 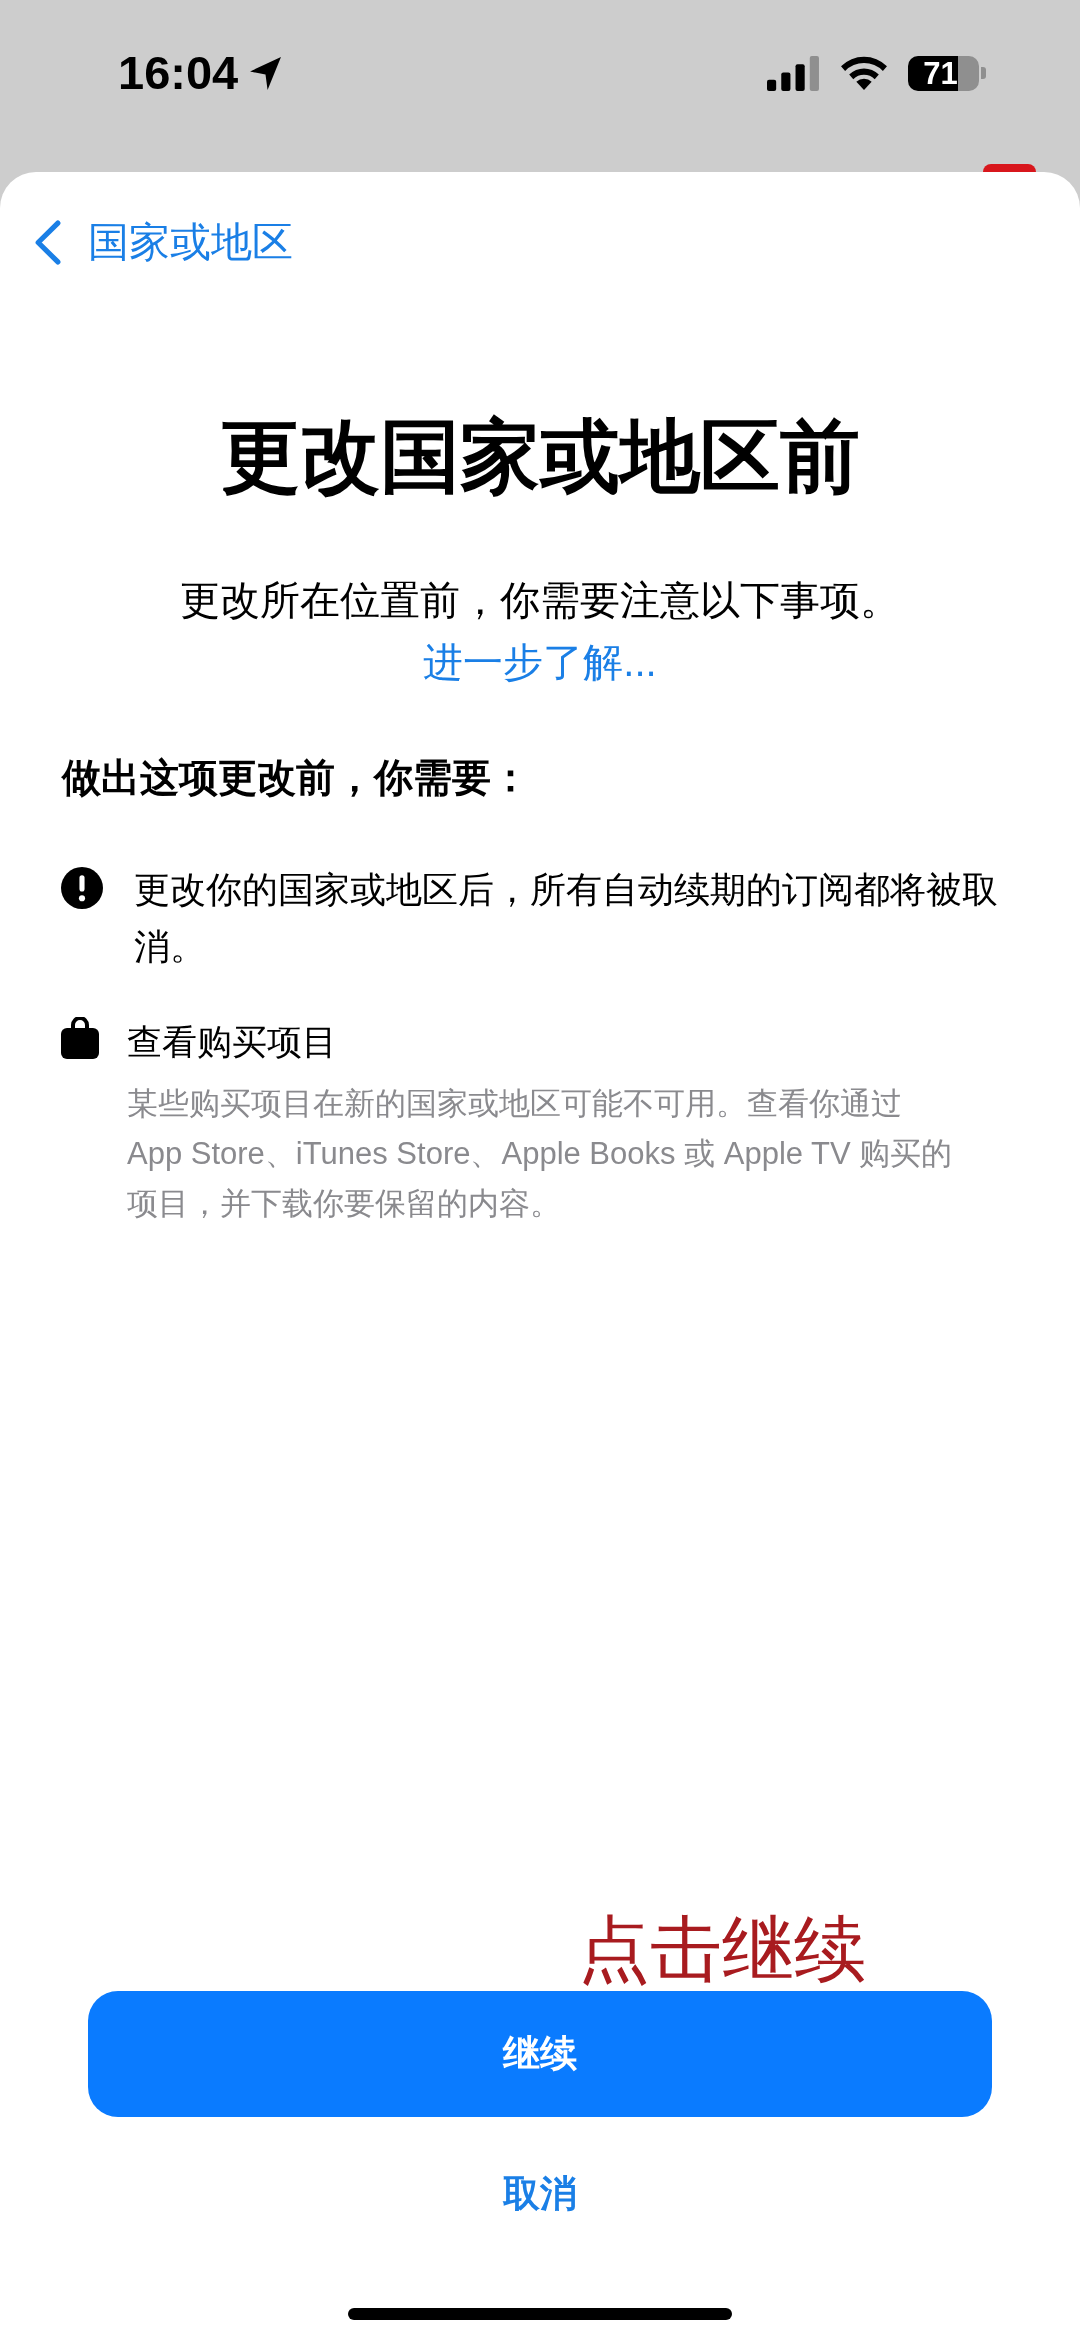 What do you see at coordinates (80, 1038) in the screenshot?
I see `shopping-bag-icon` at bounding box center [80, 1038].